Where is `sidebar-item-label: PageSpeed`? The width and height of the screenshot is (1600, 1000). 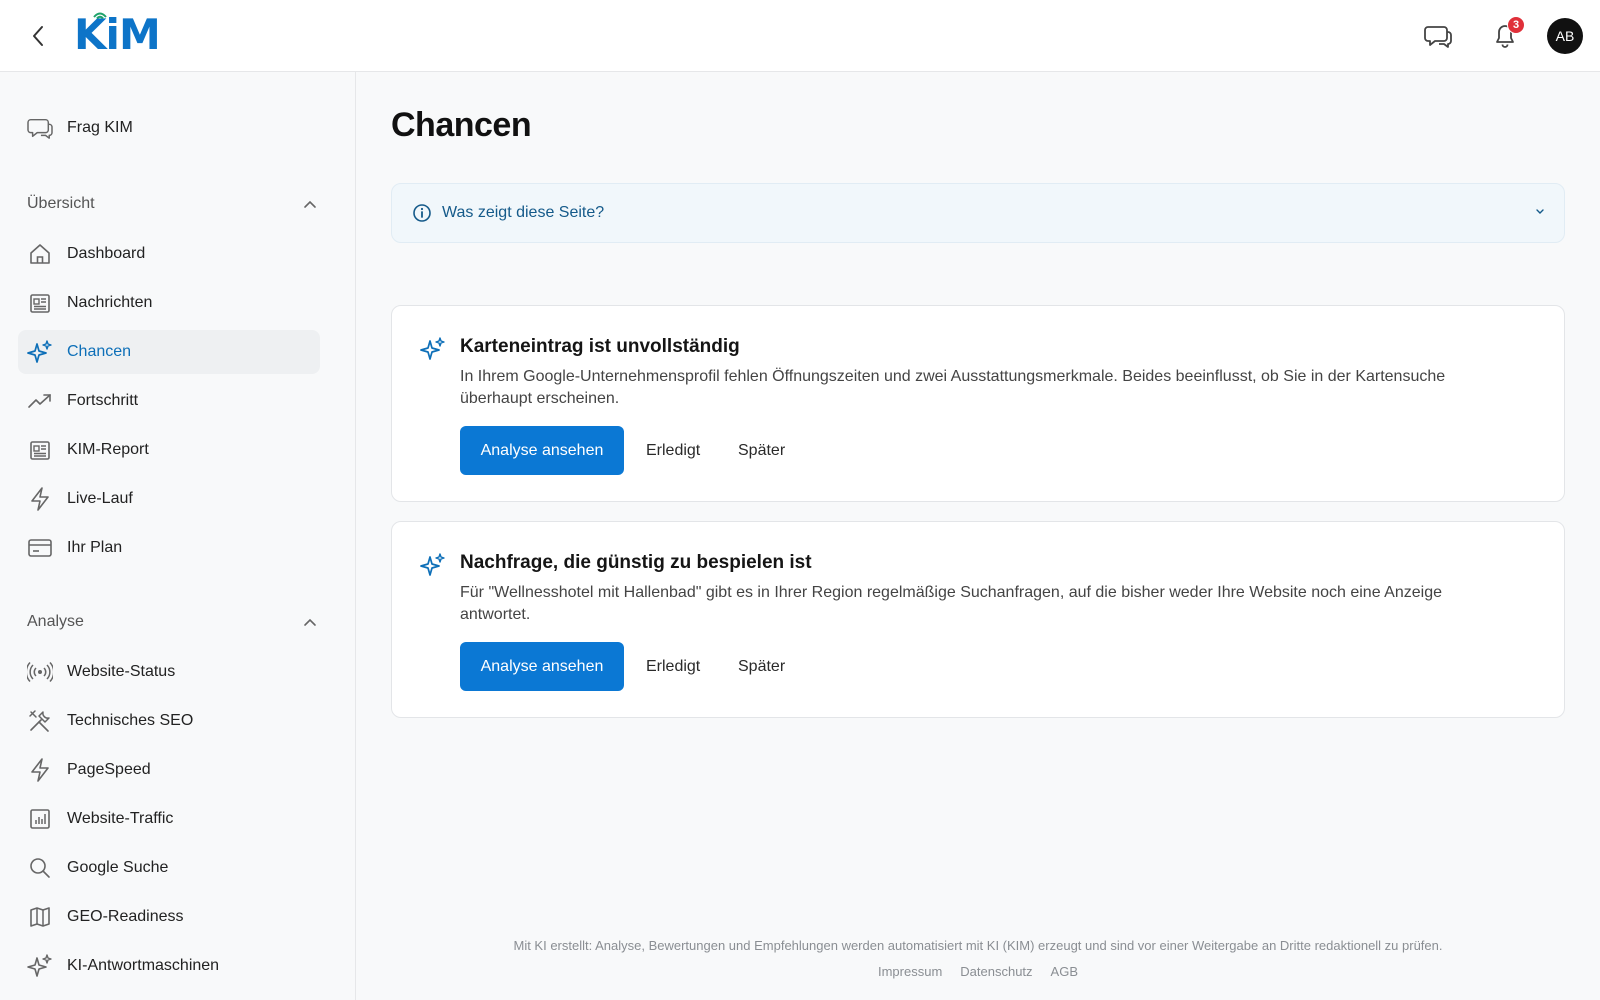 sidebar-item-label: PageSpeed is located at coordinates (109, 769).